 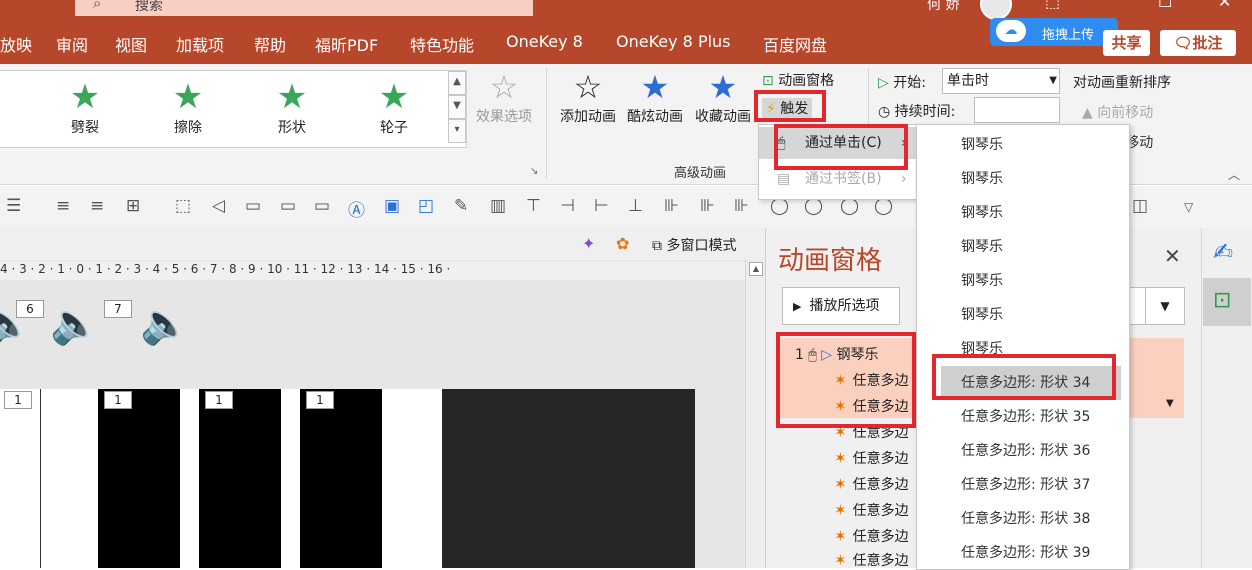 What do you see at coordinates (183, 206) in the screenshot?
I see `select-icon: ⬚` at bounding box center [183, 206].